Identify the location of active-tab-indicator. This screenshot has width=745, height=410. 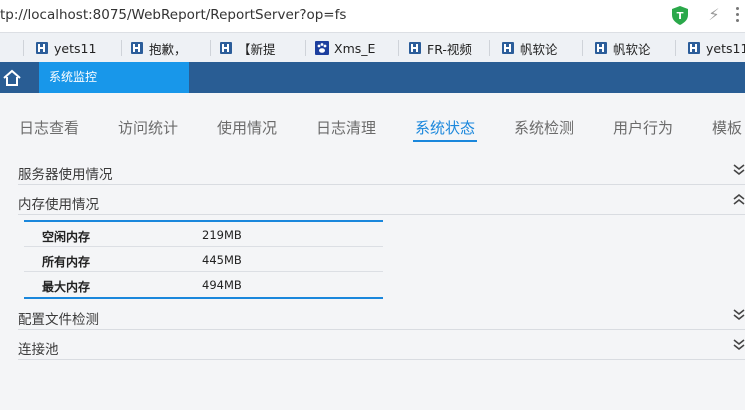
(445, 141).